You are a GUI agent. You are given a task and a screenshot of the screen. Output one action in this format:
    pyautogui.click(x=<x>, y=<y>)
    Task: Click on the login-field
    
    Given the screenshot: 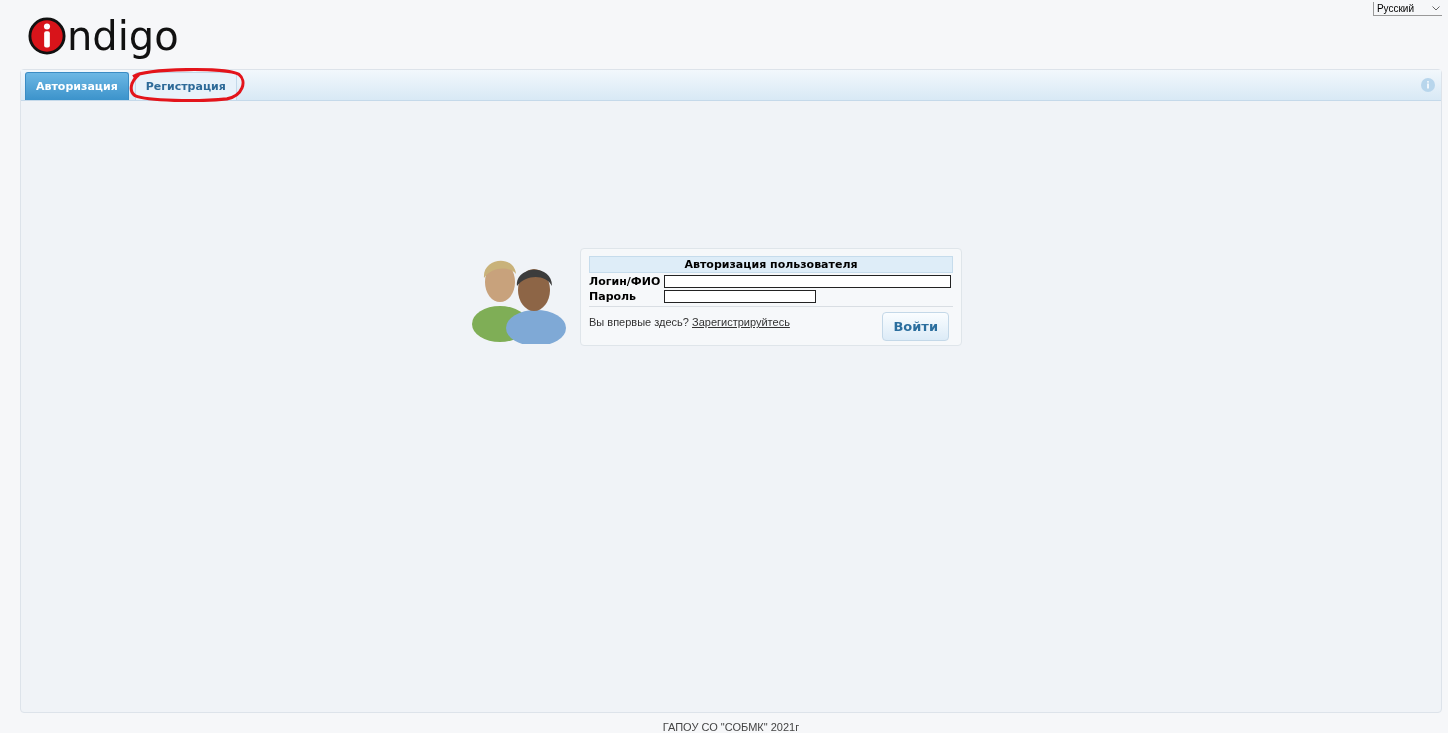 What is the action you would take?
    pyautogui.click(x=807, y=281)
    